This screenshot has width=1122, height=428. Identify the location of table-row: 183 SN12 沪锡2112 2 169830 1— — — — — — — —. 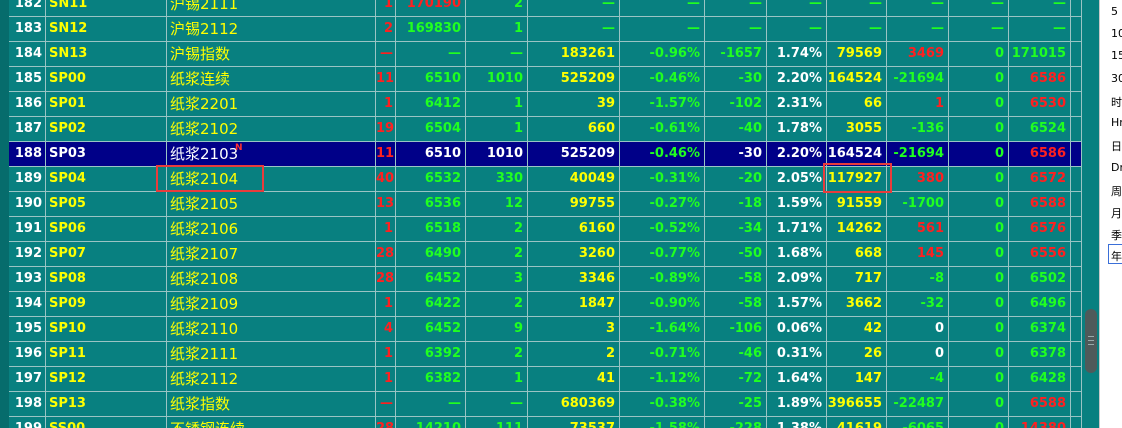
(550, 29).